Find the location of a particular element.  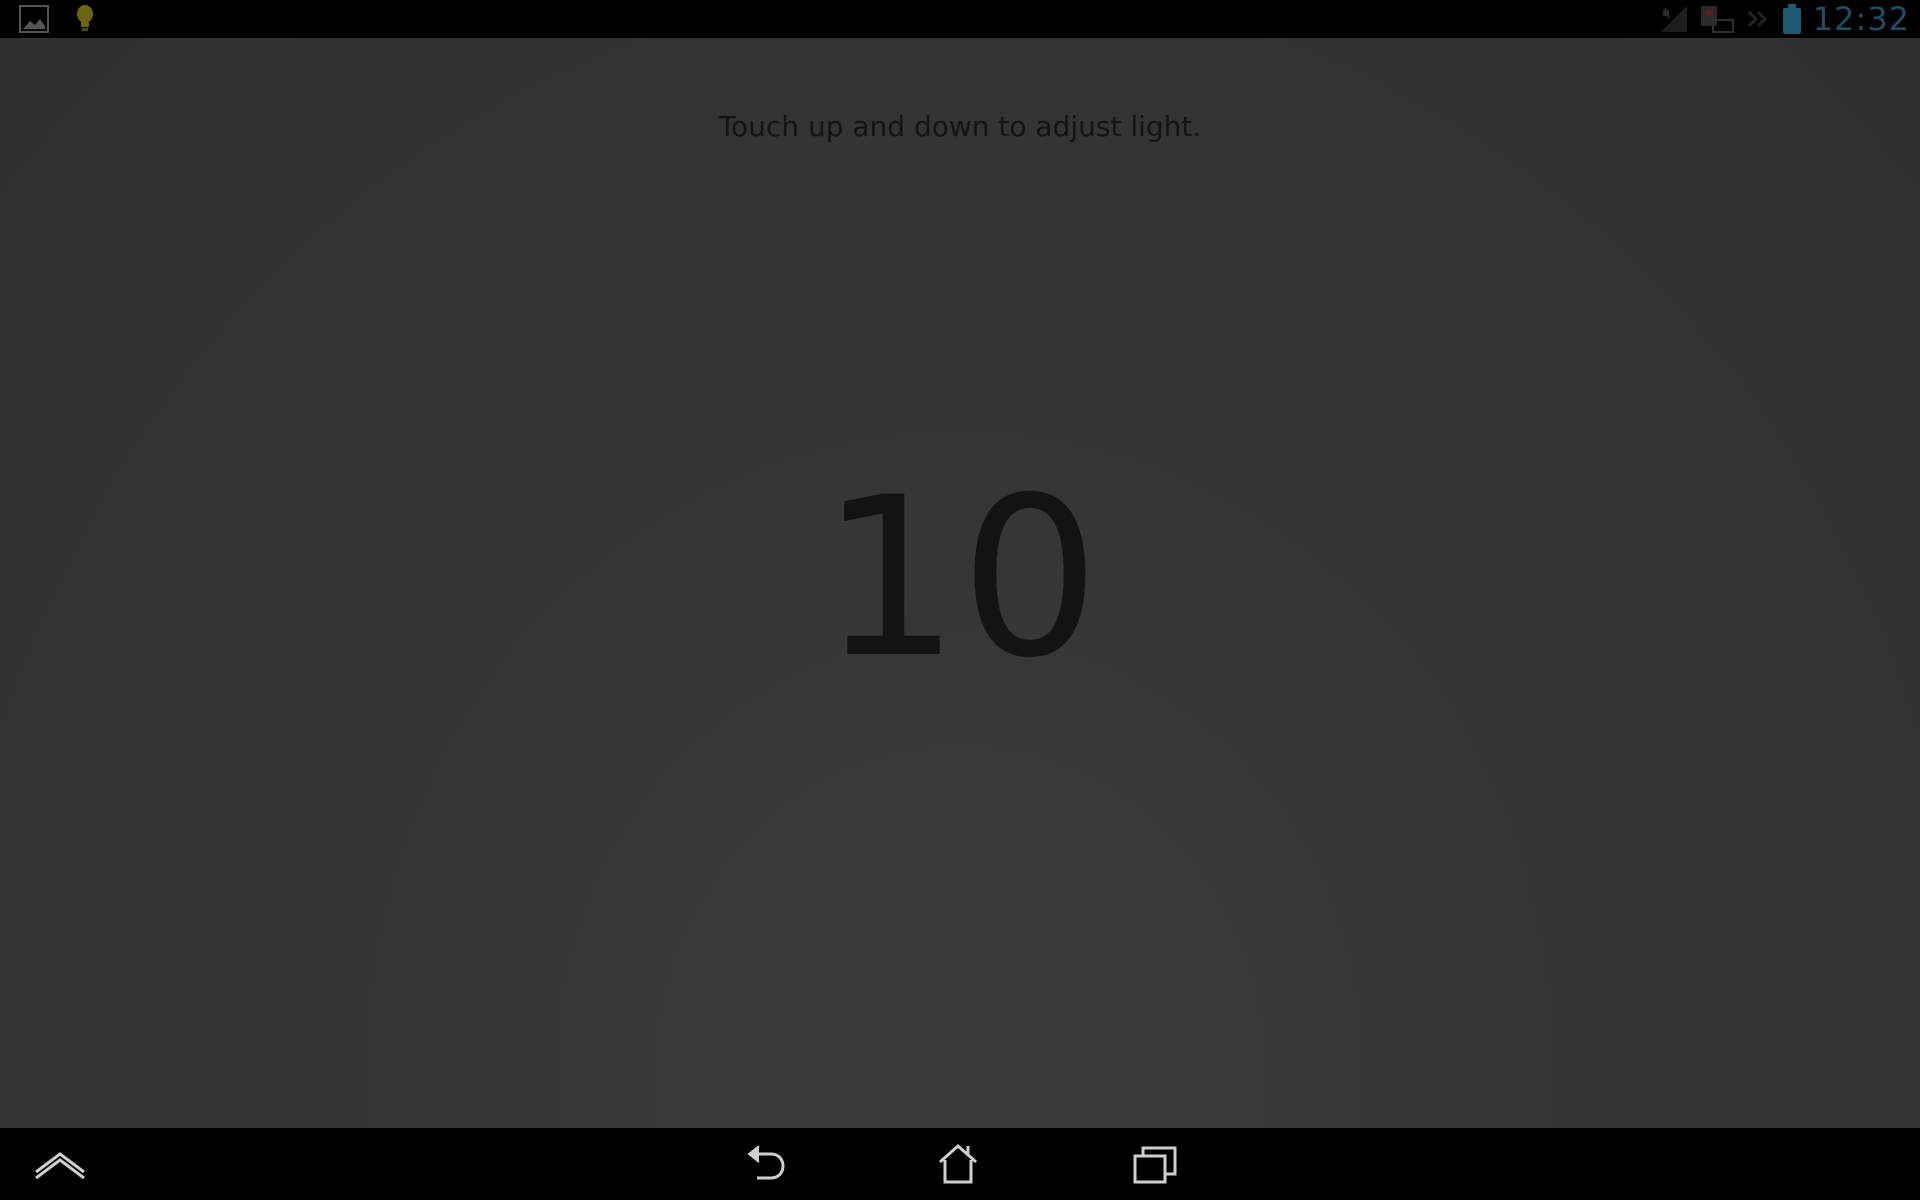

recent-apps-icon is located at coordinates (1155, 1164).